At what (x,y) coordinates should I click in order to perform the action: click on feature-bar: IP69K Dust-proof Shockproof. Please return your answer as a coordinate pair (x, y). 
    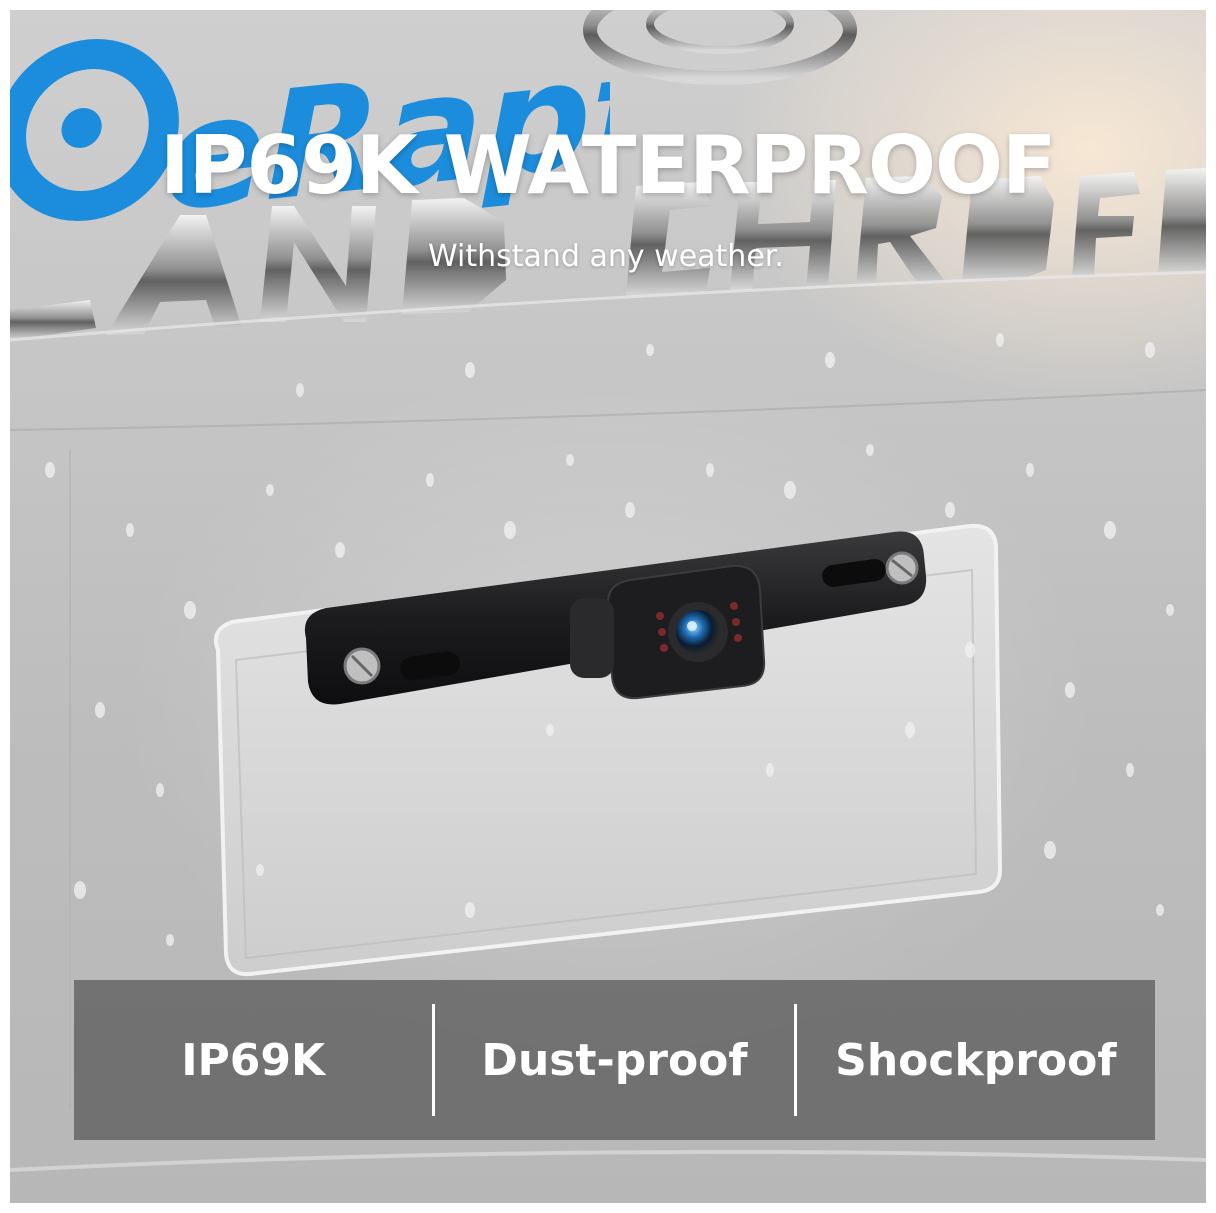
    Looking at the image, I should click on (614, 1060).